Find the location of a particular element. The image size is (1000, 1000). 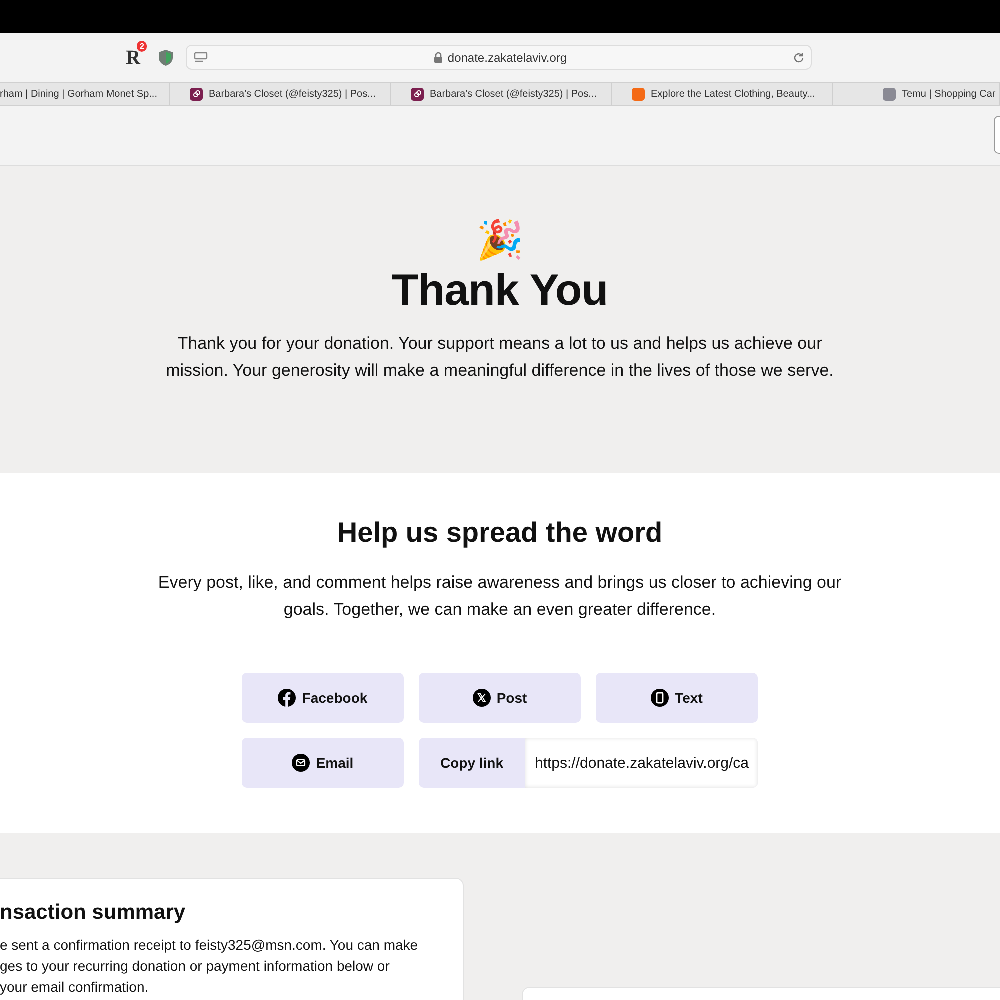

receipt-text-line: ges to your recurring donation or payment information below or is located at coordinates (195, 966).